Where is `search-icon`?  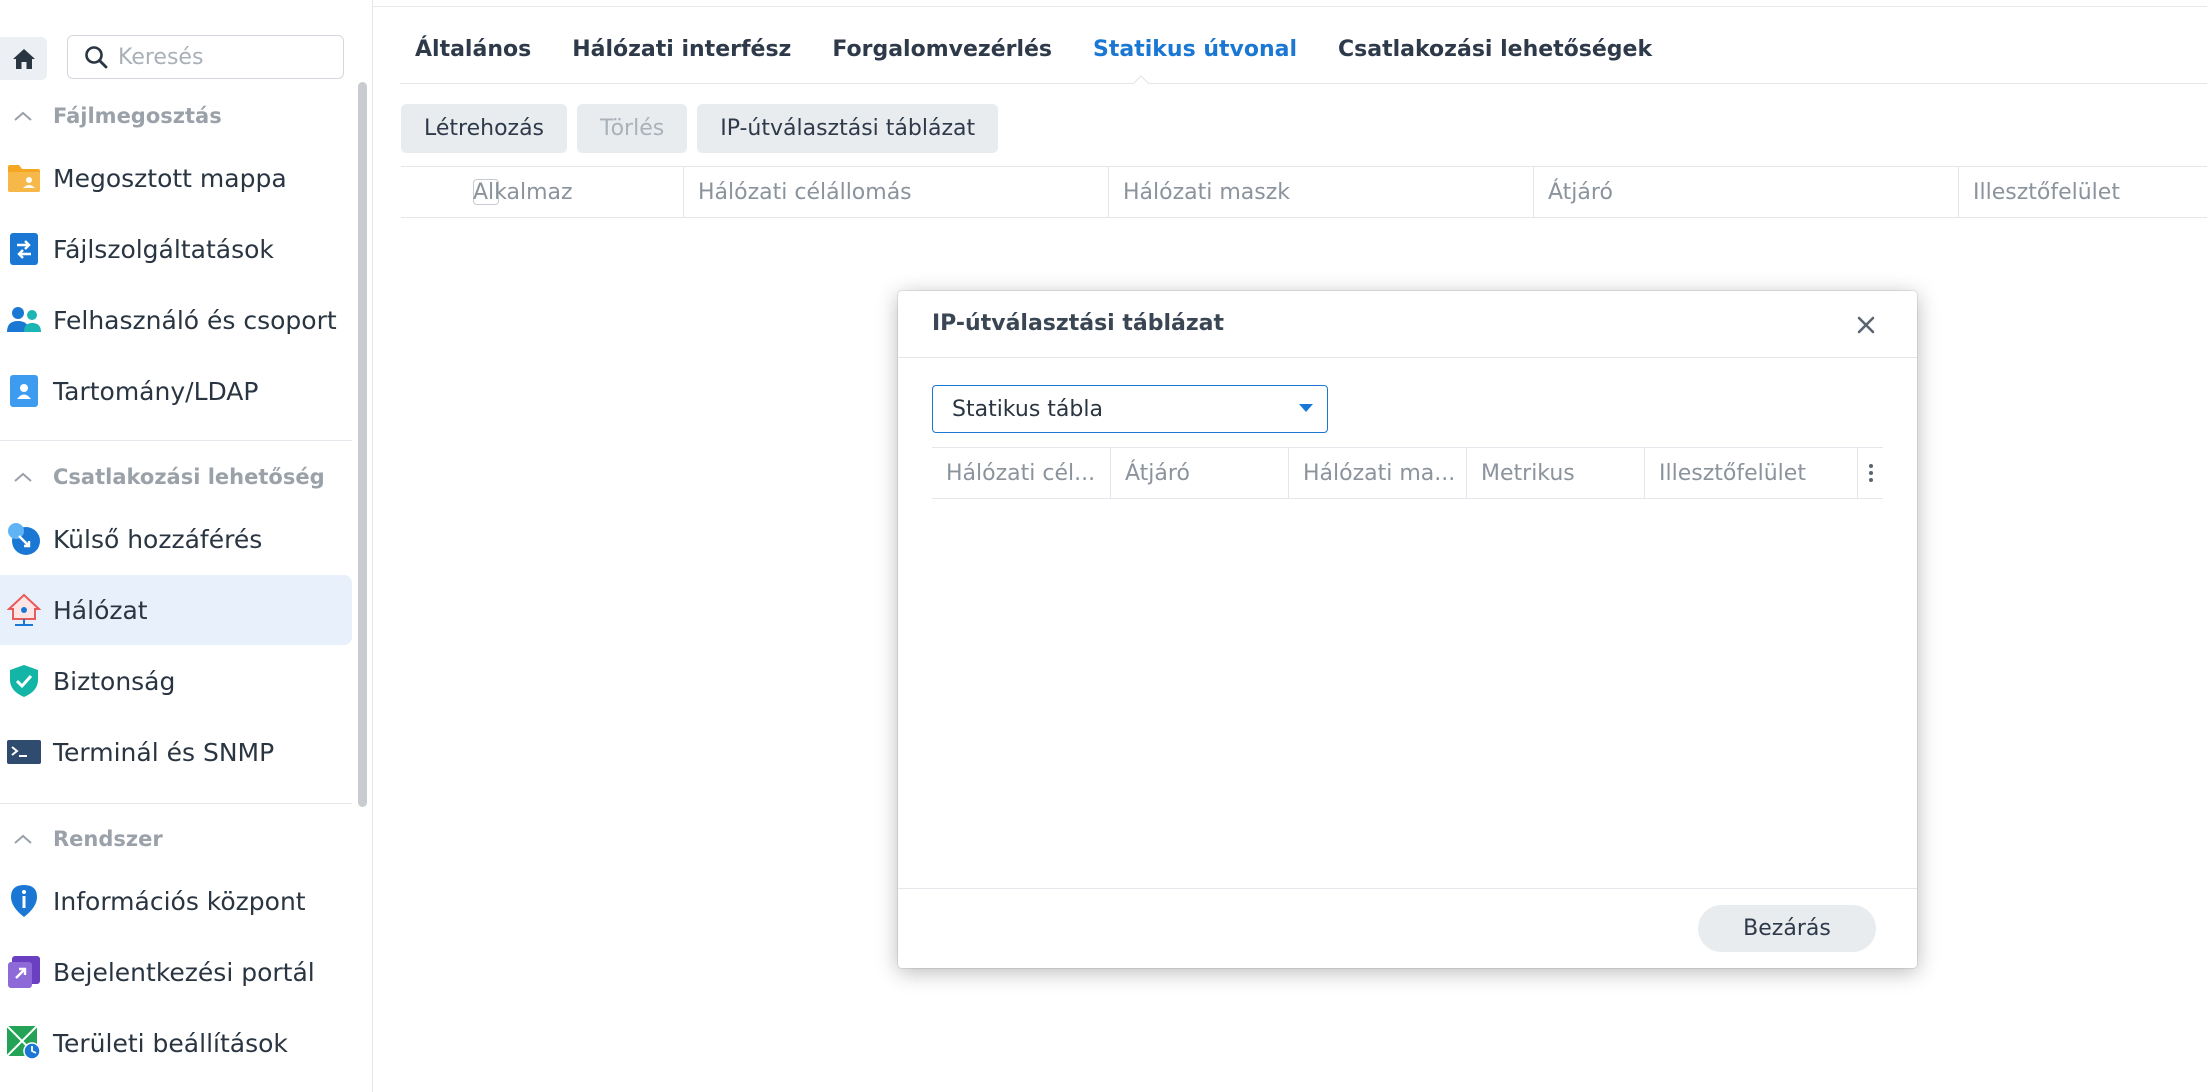 search-icon is located at coordinates (96, 57).